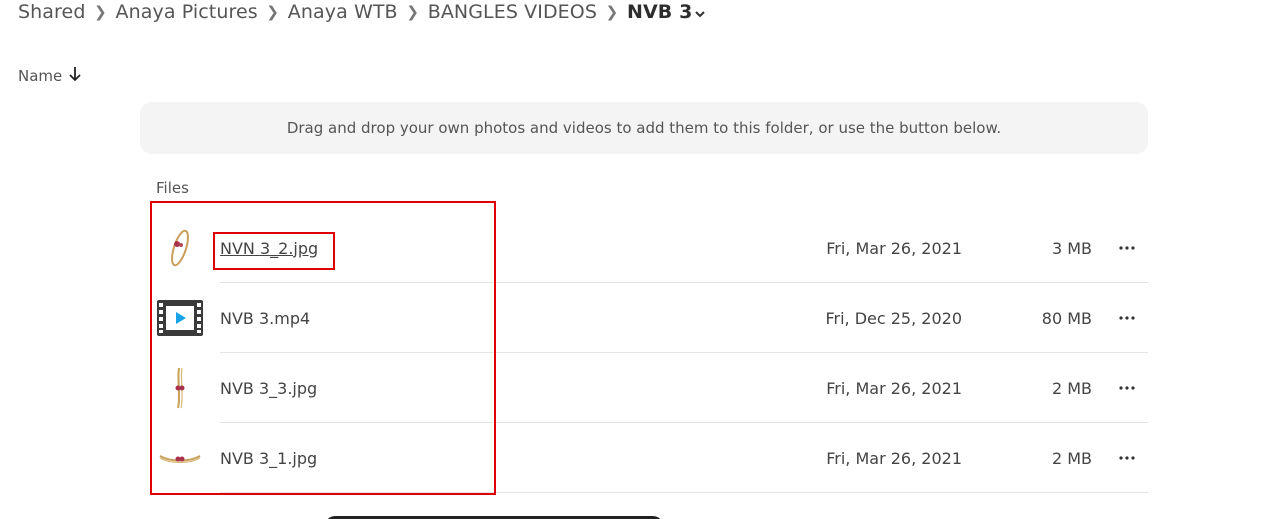  What do you see at coordinates (40, 76) in the screenshot?
I see `sort-label: Name` at bounding box center [40, 76].